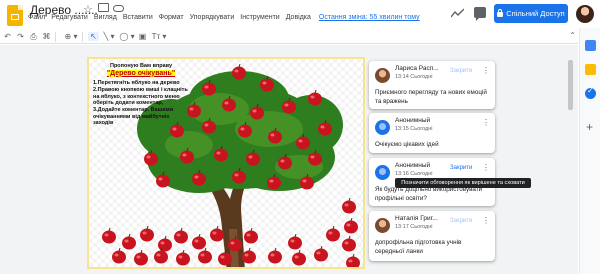 The width and height of the screenshot is (600, 274). Describe the element at coordinates (407, 144) in the screenshot. I see `comment-body: Очікуємо цікавих ідей` at that location.